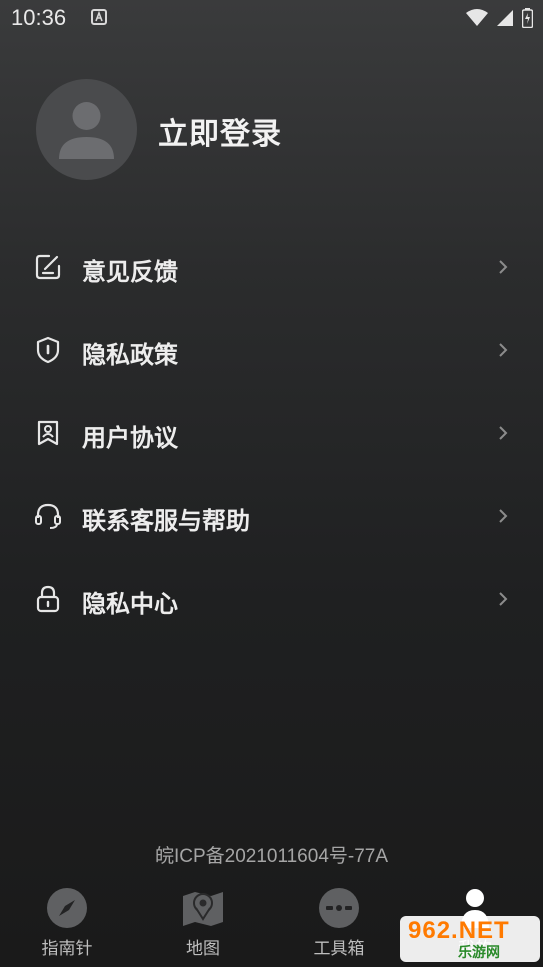 The height and width of the screenshot is (967, 543). What do you see at coordinates (67, 949) in the screenshot?
I see `nav-tab-label: 指南针` at bounding box center [67, 949].